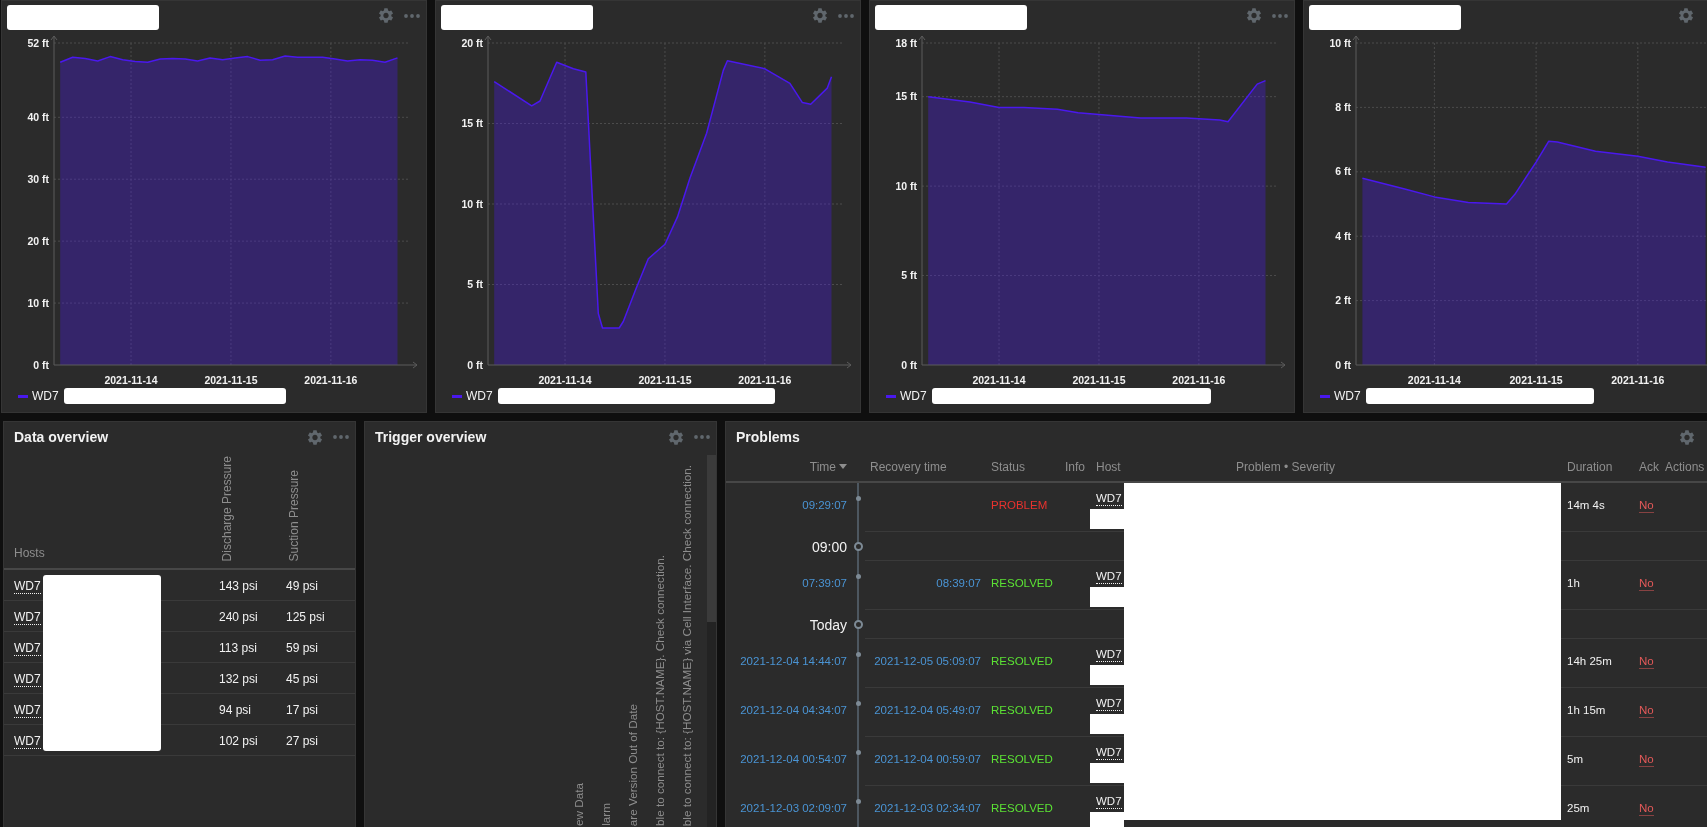 The image size is (1707, 827). Describe the element at coordinates (238, 586) in the screenshot. I see `pressure-value: 143 psi` at that location.